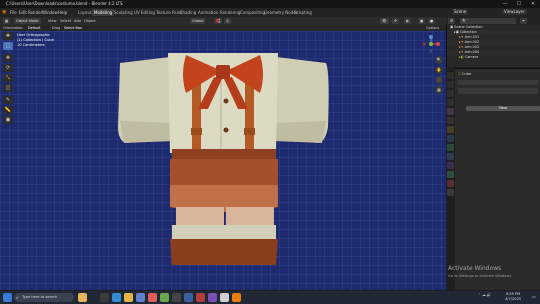 The width and height of the screenshot is (540, 304). I want to click on outliner-search-icon: 🔍, so click(488, 21).